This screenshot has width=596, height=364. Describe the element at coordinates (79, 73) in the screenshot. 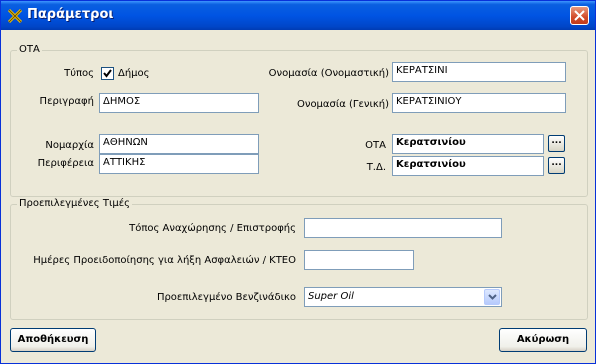

I see `type-label: Τύπος` at that location.